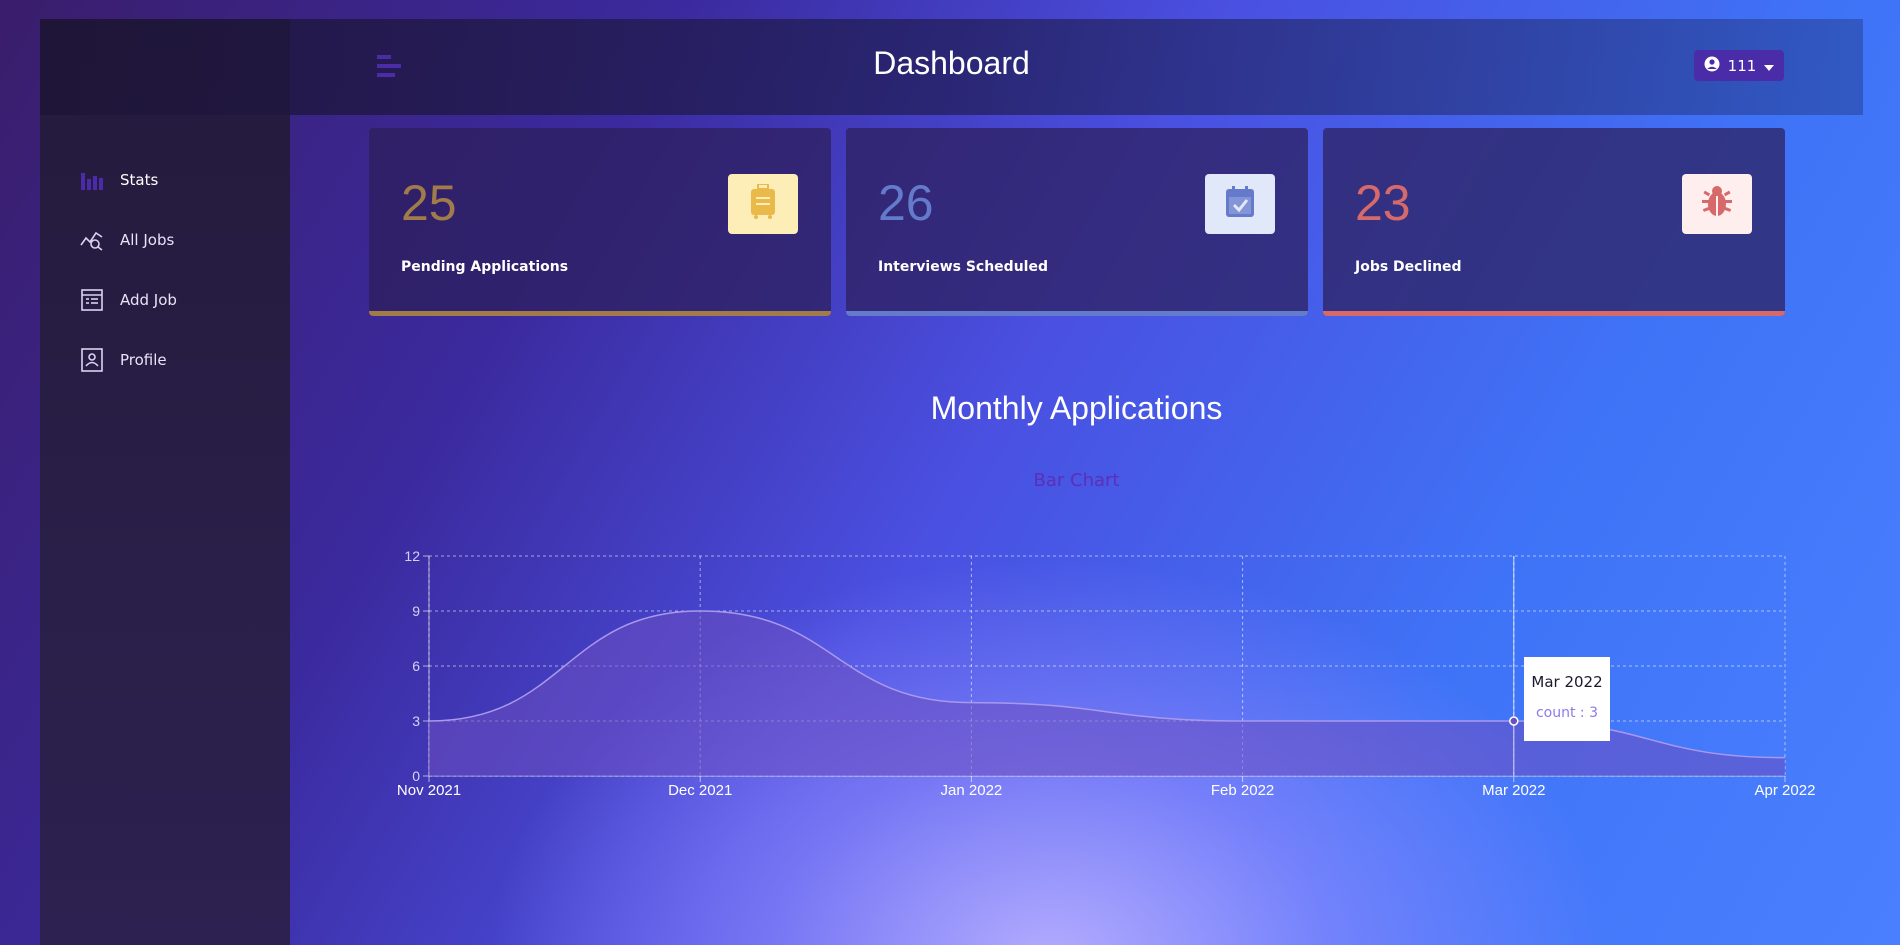 This screenshot has height=945, width=1900. Describe the element at coordinates (416, 666) in the screenshot. I see `y-tick-label: 6` at that location.